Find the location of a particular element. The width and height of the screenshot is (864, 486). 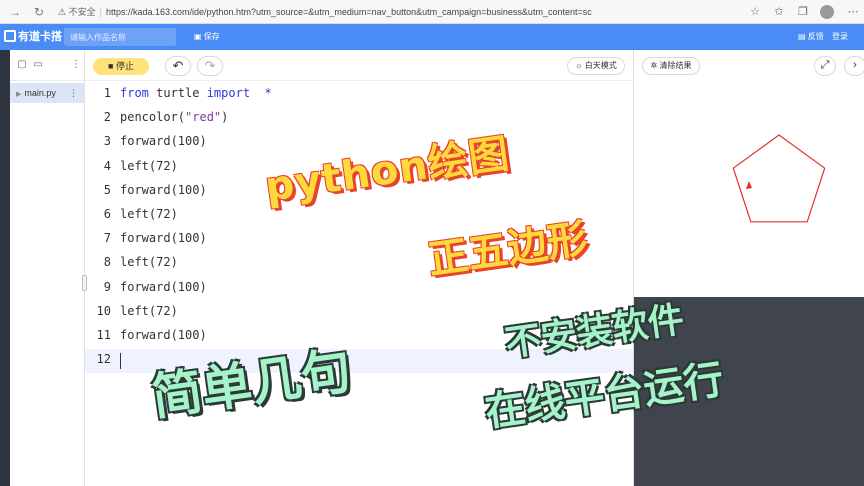

collapse-button: › is located at coordinates (854, 66).